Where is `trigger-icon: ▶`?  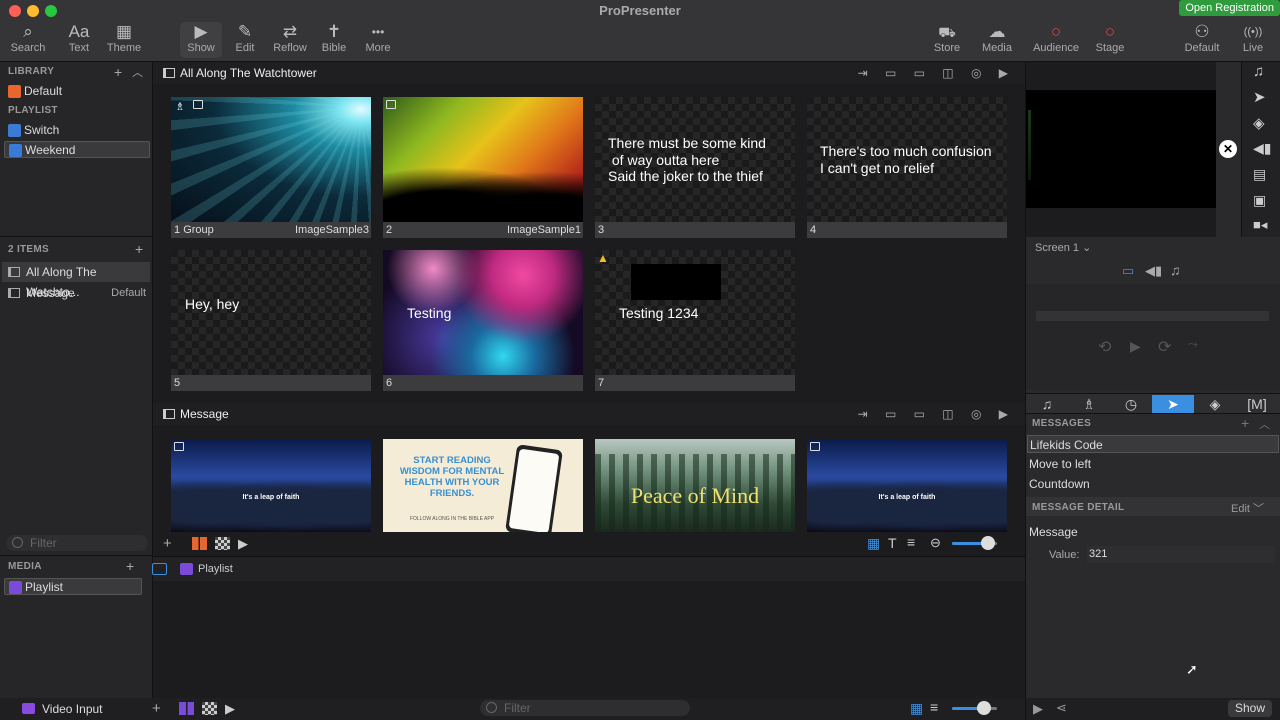
trigger-icon: ▶ is located at coordinates (1038, 709).